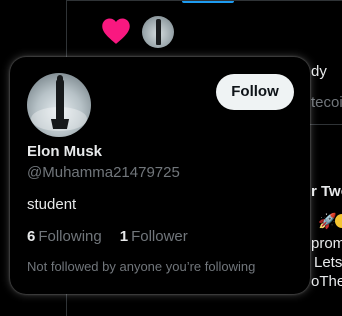 The height and width of the screenshot is (316, 342). What do you see at coordinates (326, 243) in the screenshot?
I see `timeline-text: prom` at bounding box center [326, 243].